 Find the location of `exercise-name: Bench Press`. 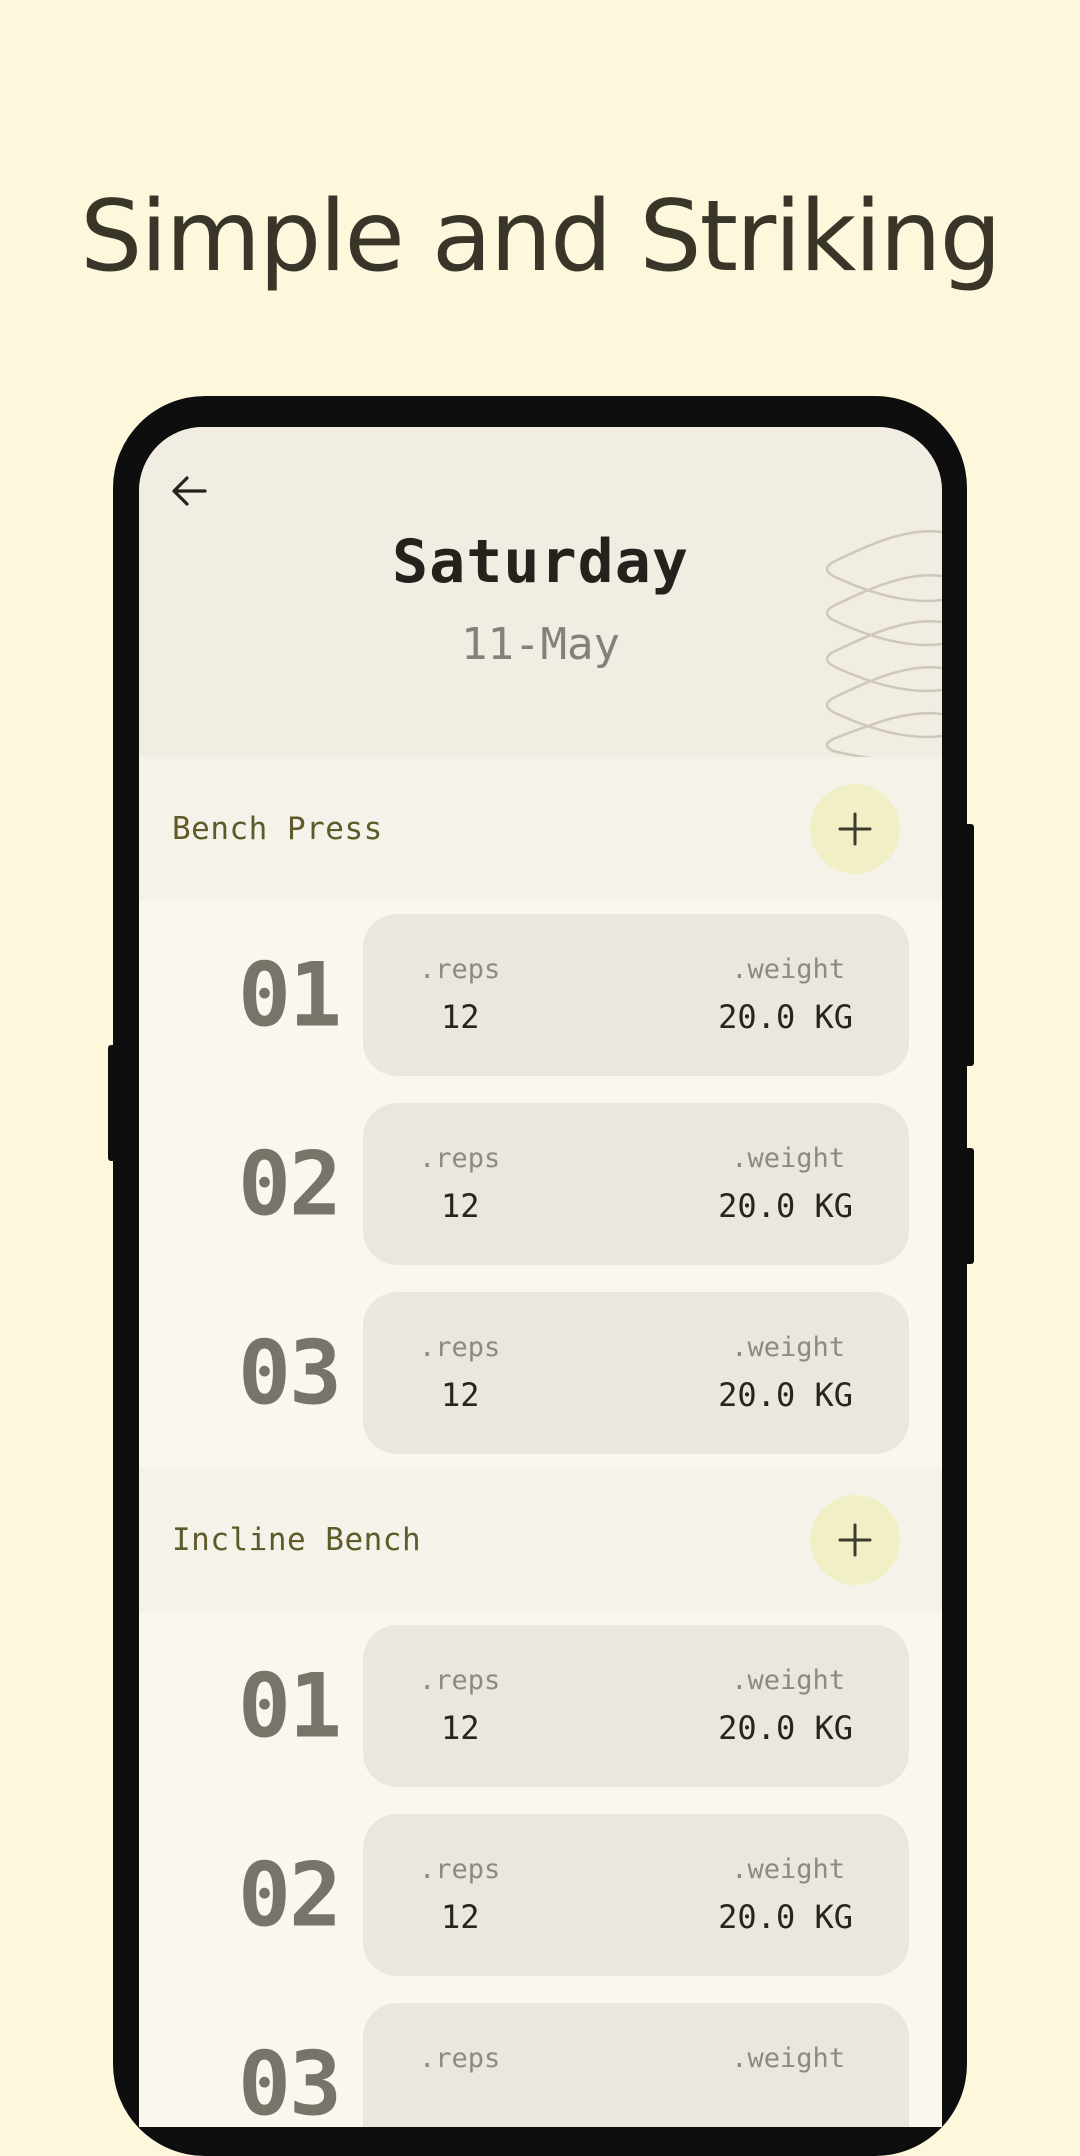

exercise-name: Bench Press is located at coordinates (277, 829).